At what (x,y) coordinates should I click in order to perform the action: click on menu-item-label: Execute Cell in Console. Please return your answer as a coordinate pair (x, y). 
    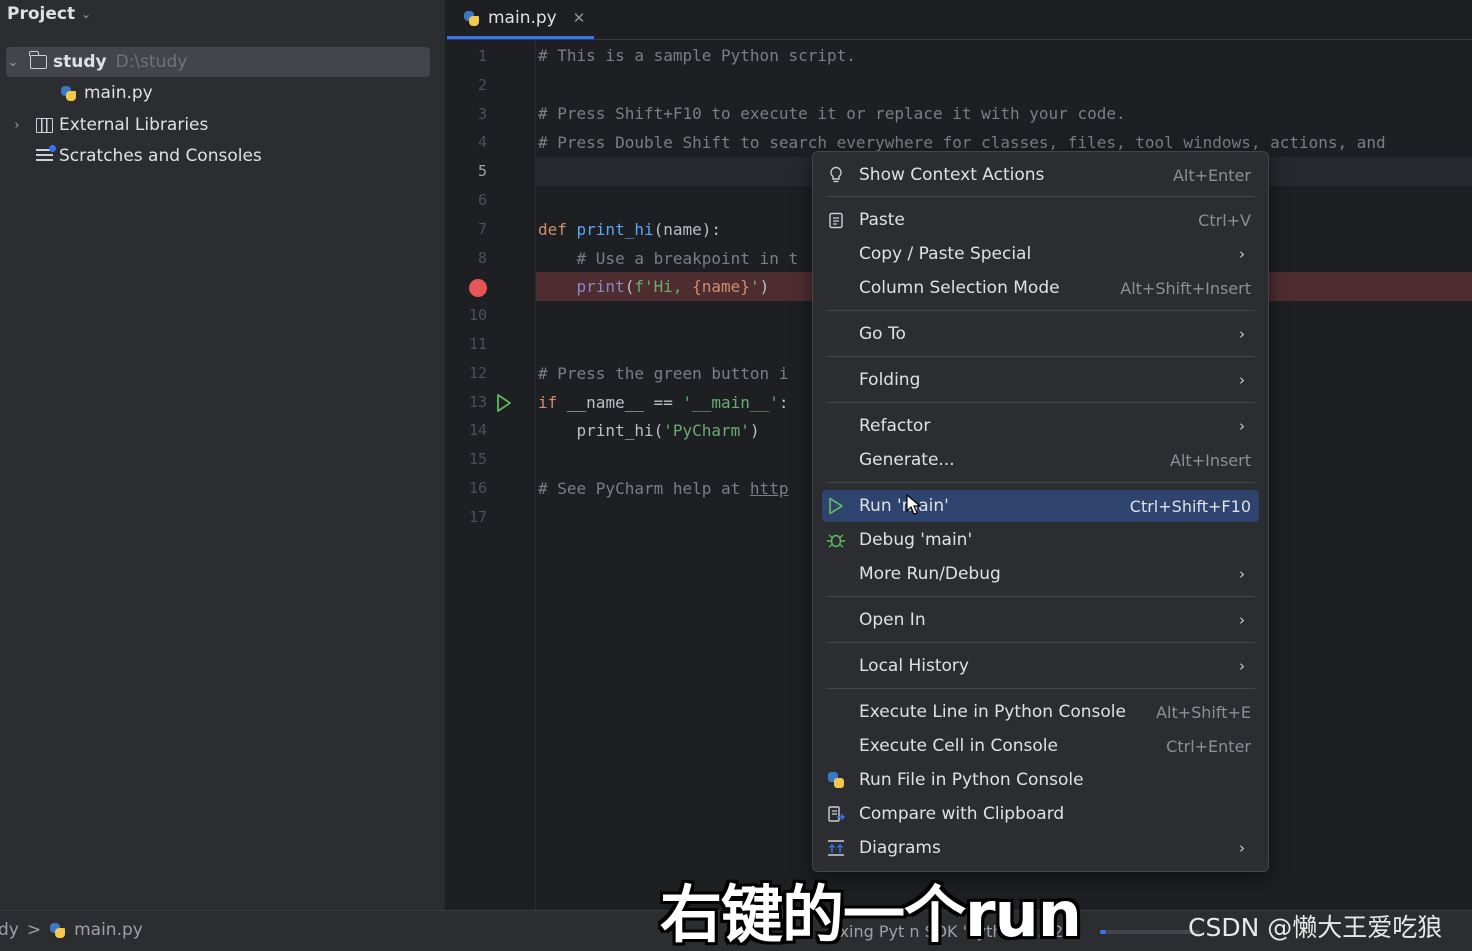
    Looking at the image, I should click on (958, 746).